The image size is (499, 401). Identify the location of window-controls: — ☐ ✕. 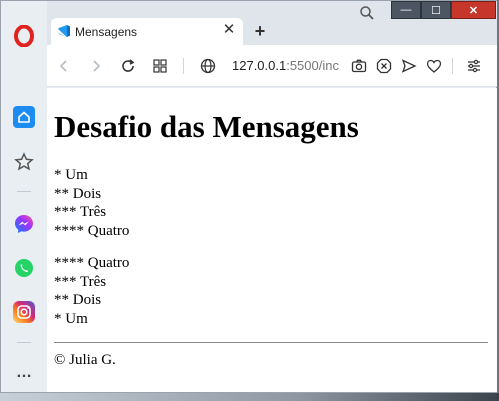
(444, 11).